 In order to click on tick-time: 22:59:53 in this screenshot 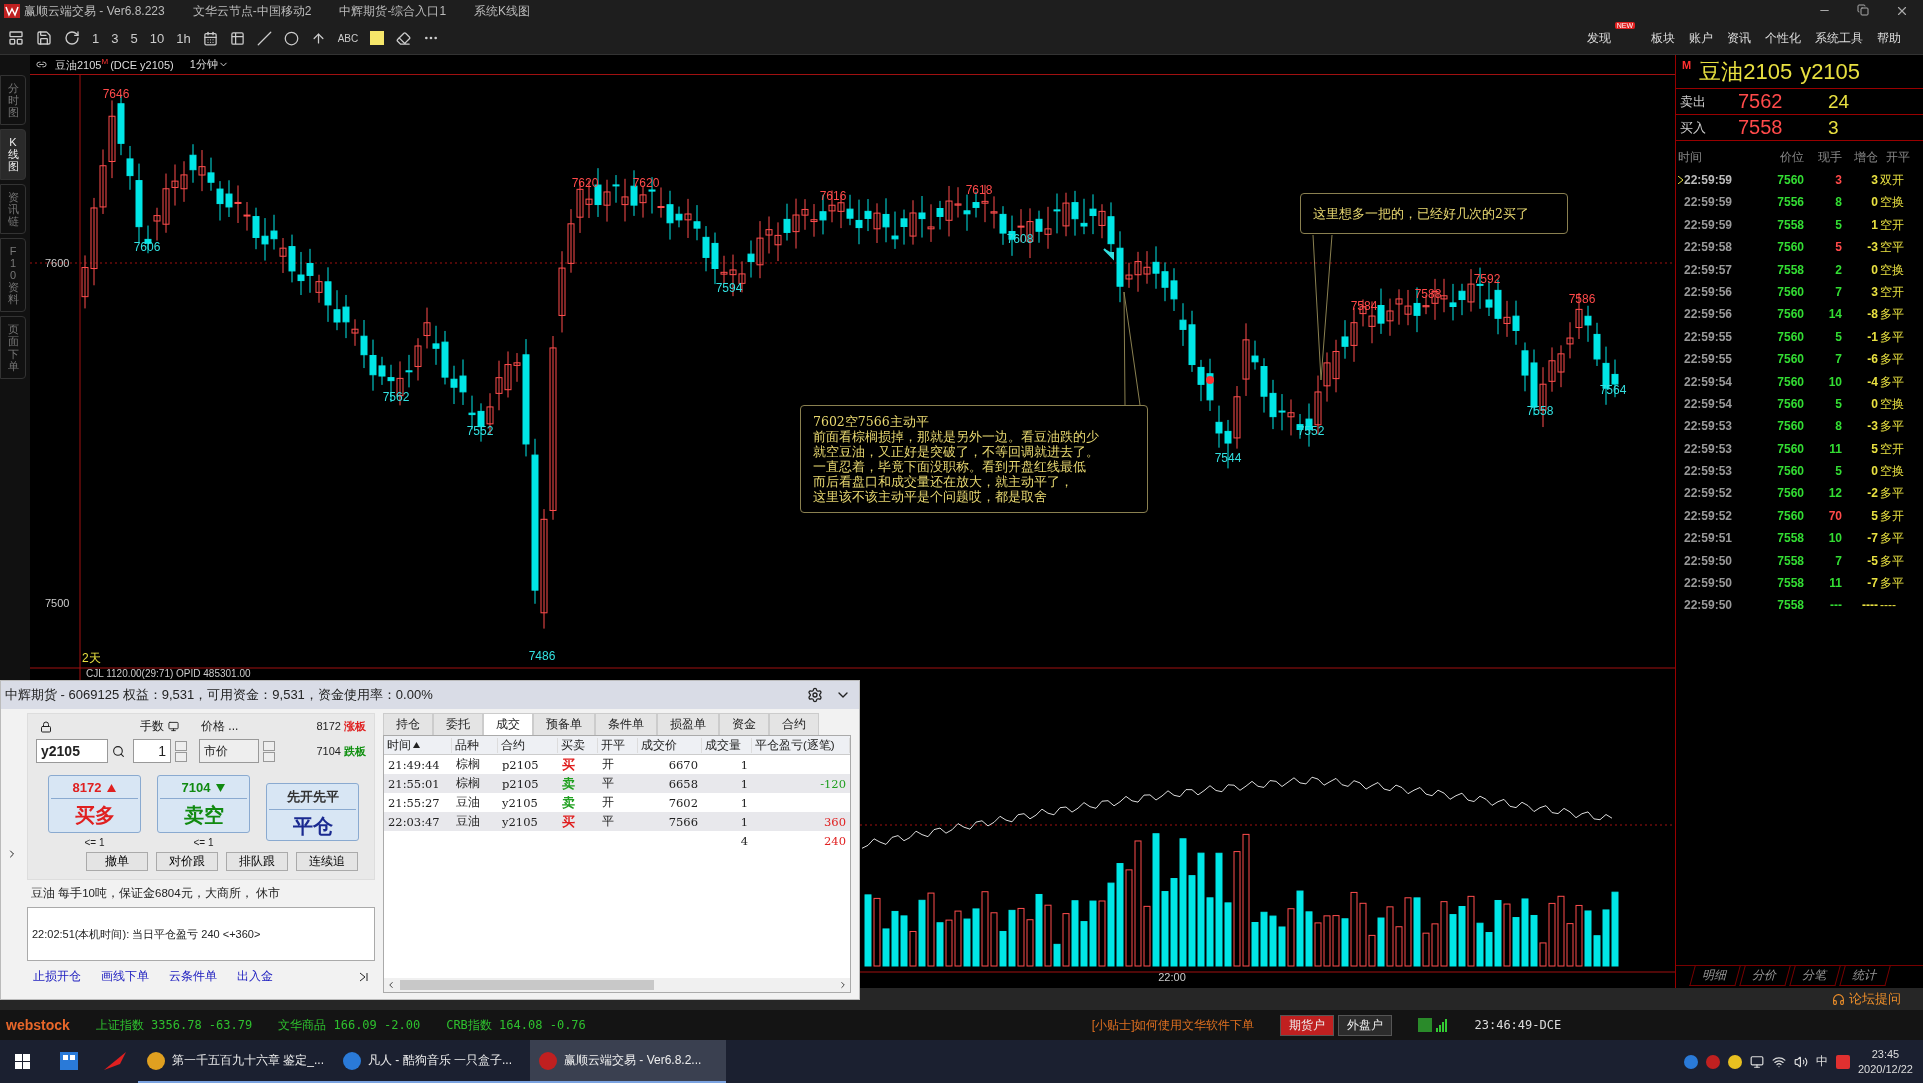, I will do `click(1708, 427)`.